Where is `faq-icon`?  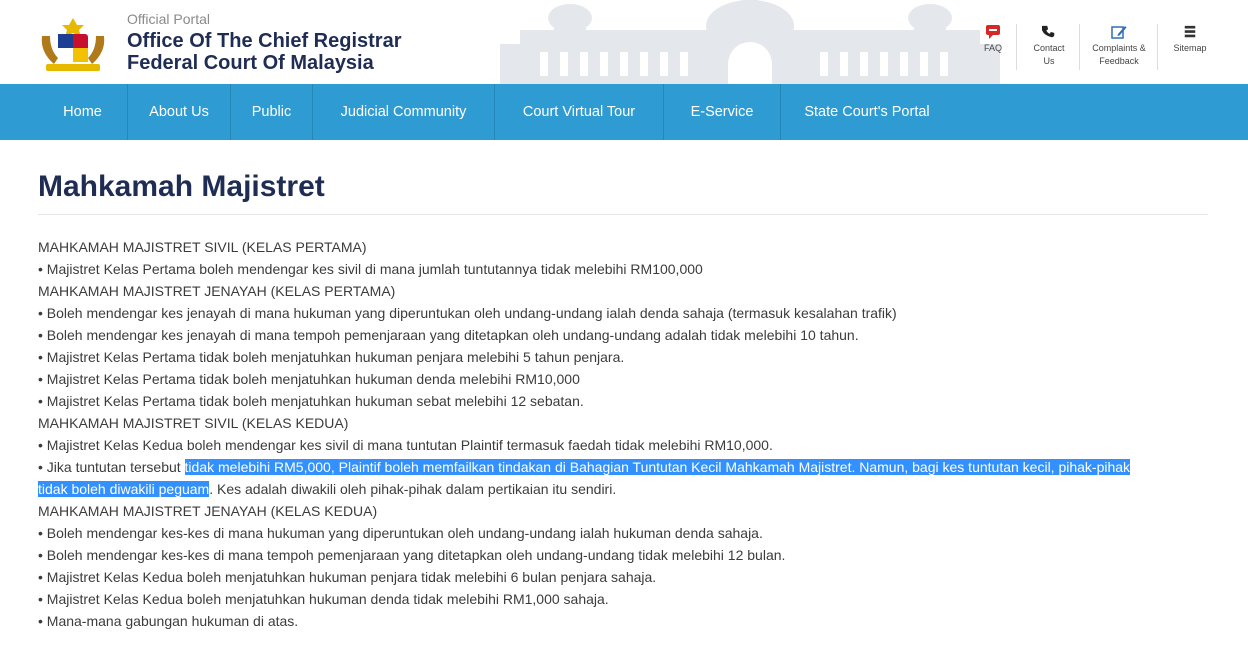
faq-icon is located at coordinates (993, 32).